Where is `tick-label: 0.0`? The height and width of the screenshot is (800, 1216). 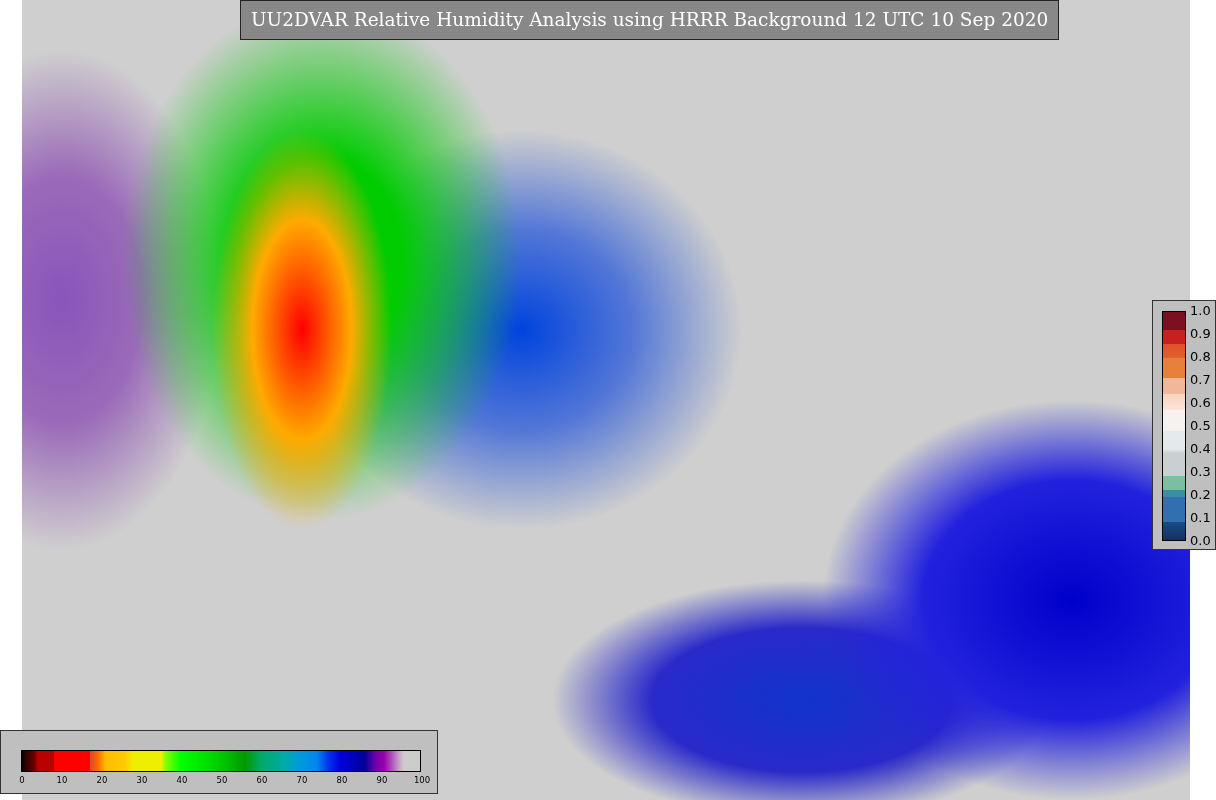
tick-label: 0.0 is located at coordinates (1200, 541).